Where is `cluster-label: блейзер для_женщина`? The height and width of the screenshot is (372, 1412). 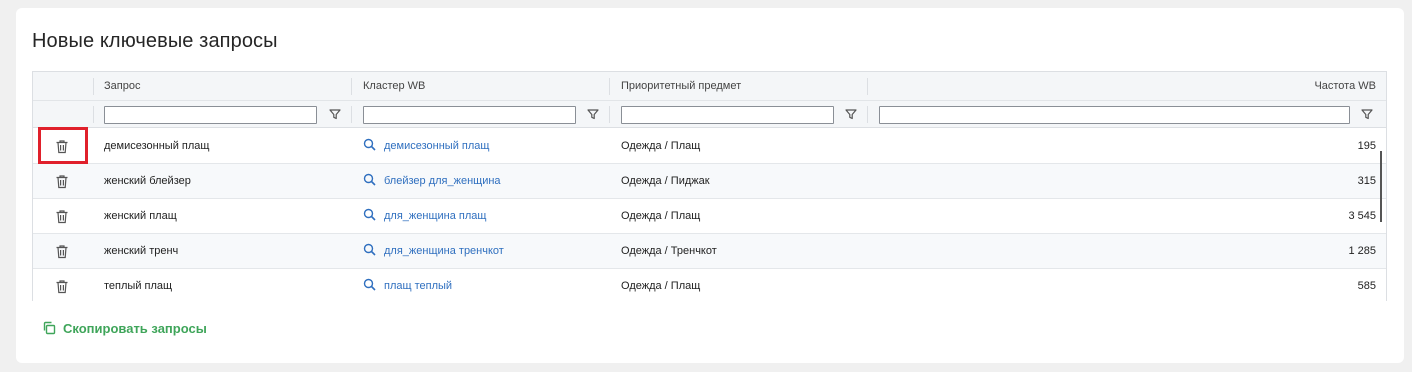 cluster-label: блейзер для_женщина is located at coordinates (442, 181).